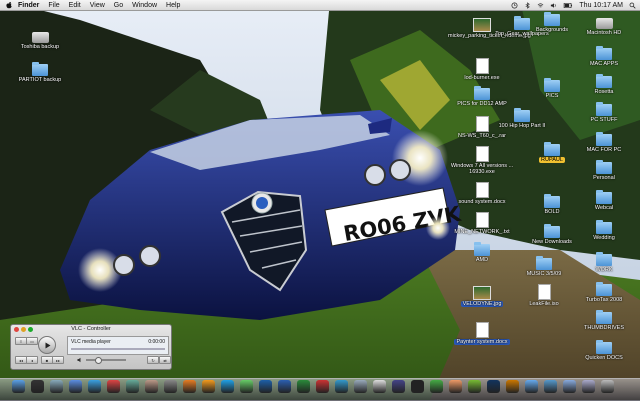 The image size is (640, 401). Describe the element at coordinates (398, 386) in the screenshot. I see `dock-quicktime-icon` at that location.